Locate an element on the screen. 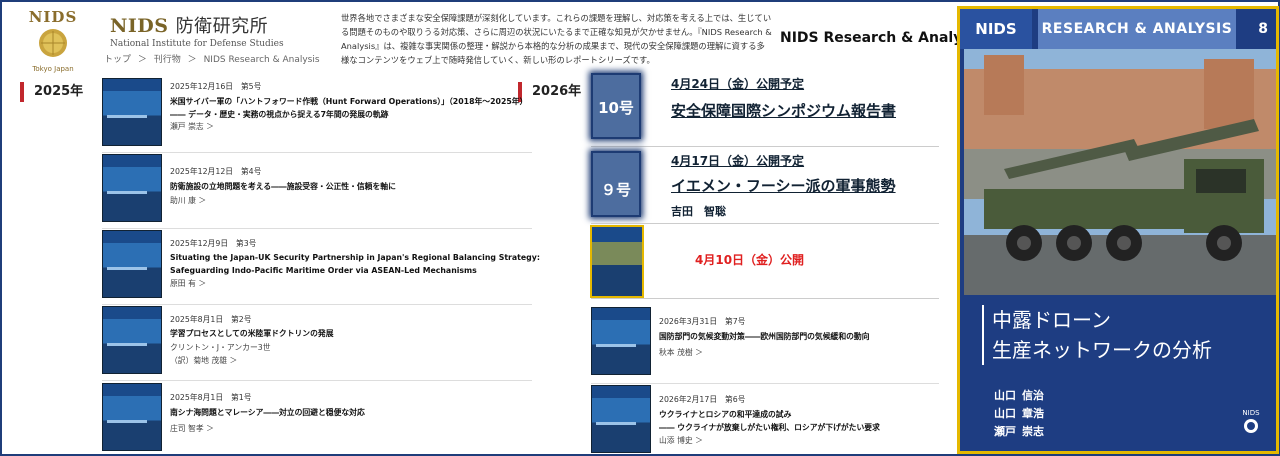  article-meta: 2026年2月17日 第6号 is located at coordinates (702, 399).